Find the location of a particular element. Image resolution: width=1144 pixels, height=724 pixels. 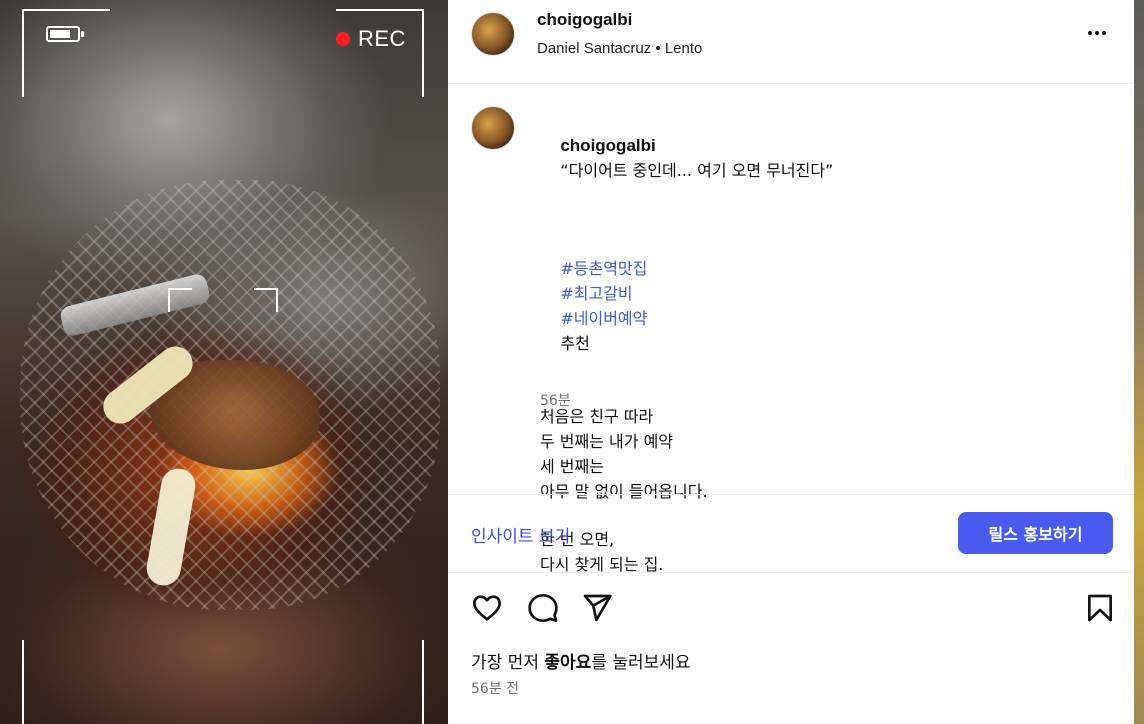

audio-title: Lento is located at coordinates (683, 48).